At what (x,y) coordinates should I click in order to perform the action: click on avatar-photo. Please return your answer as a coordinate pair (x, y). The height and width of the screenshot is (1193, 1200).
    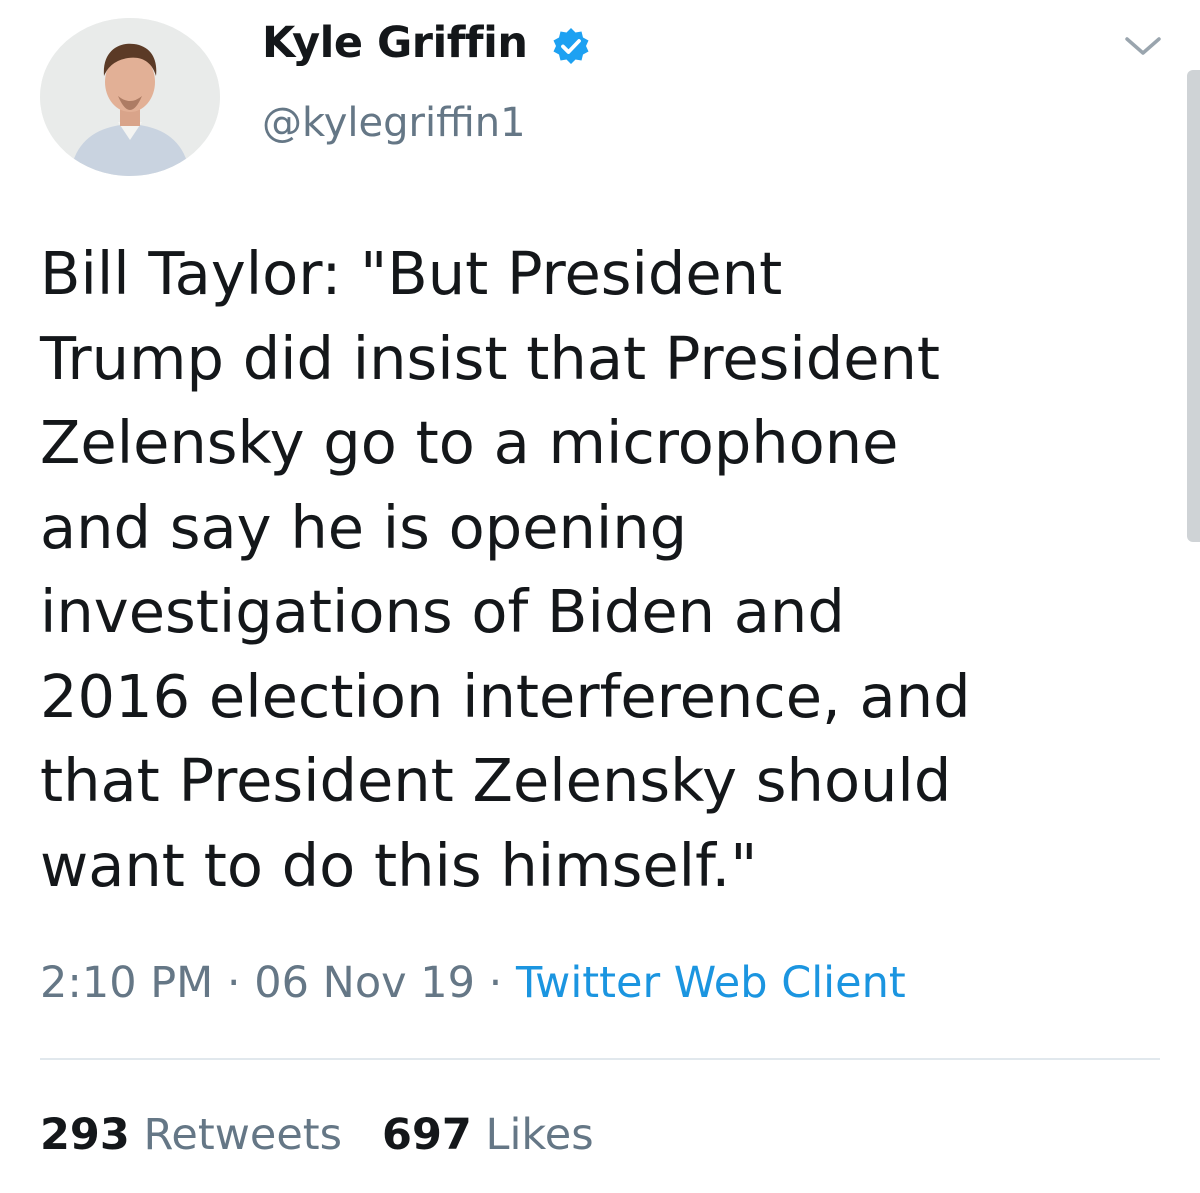
    Looking at the image, I should click on (130, 97).